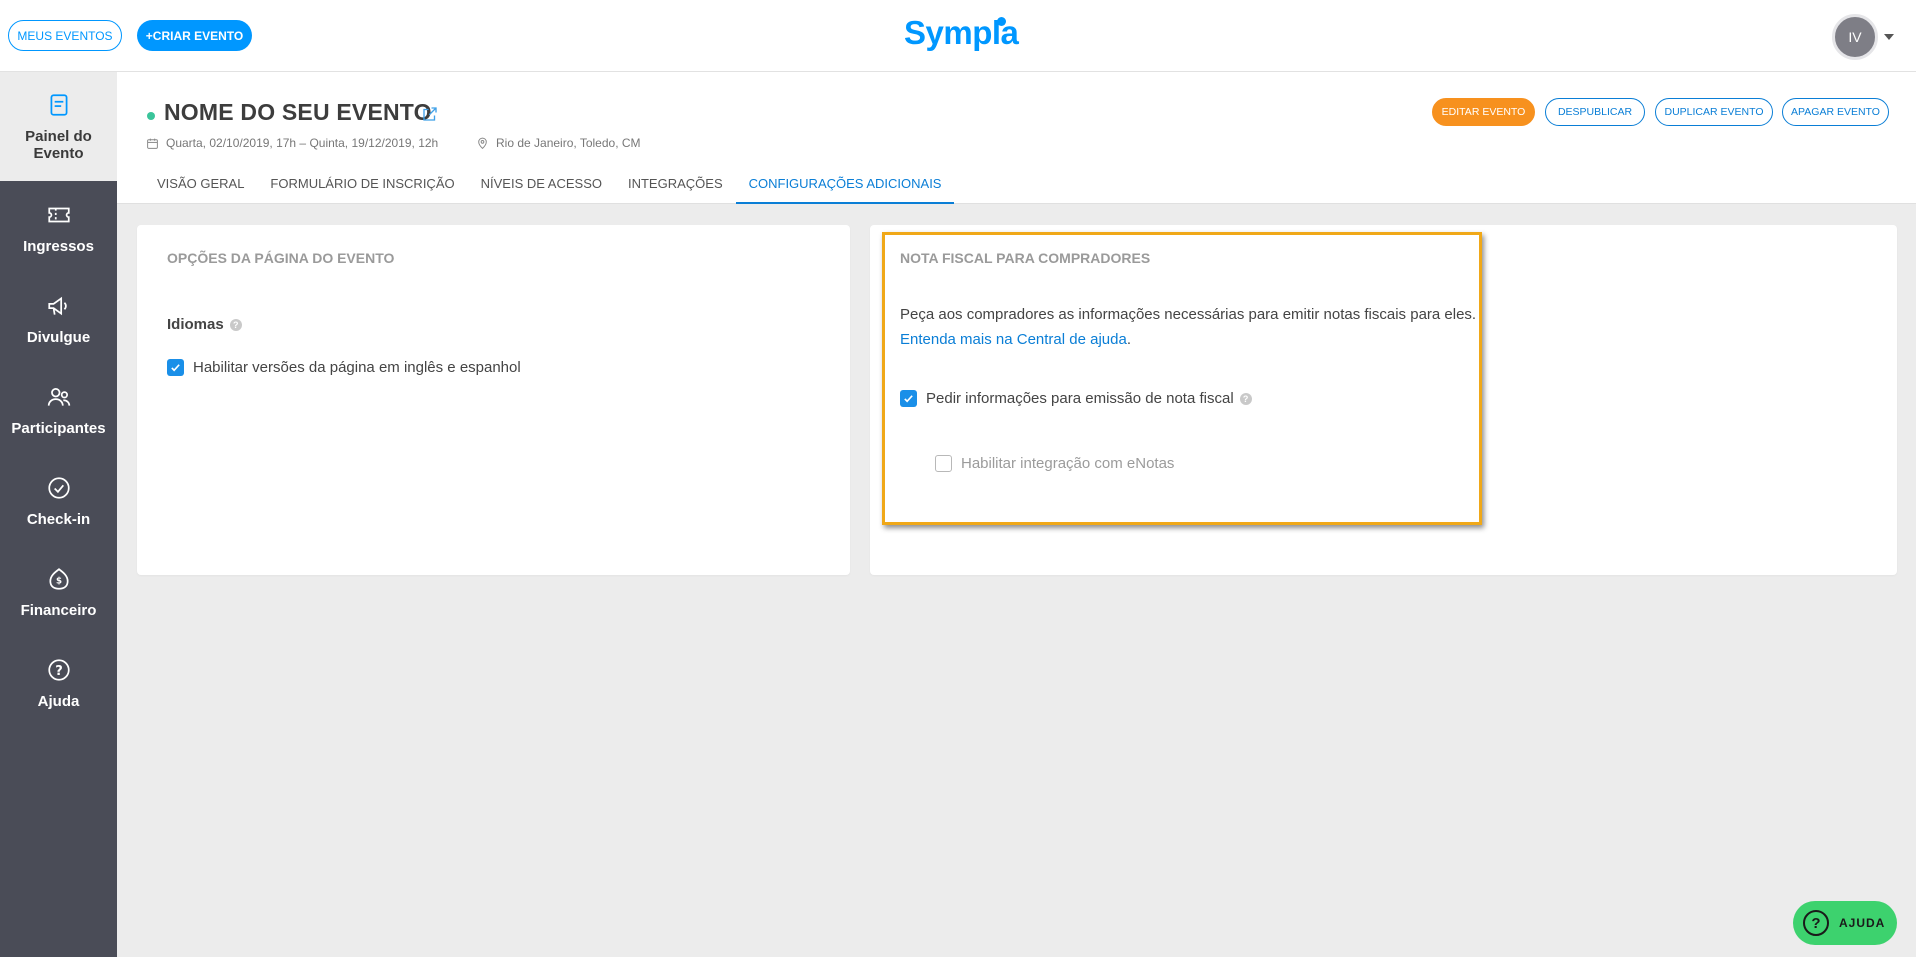 This screenshot has height=957, width=1916. Describe the element at coordinates (1595, 112) in the screenshot. I see `unpublish-button: DESPUBLICAR` at that location.